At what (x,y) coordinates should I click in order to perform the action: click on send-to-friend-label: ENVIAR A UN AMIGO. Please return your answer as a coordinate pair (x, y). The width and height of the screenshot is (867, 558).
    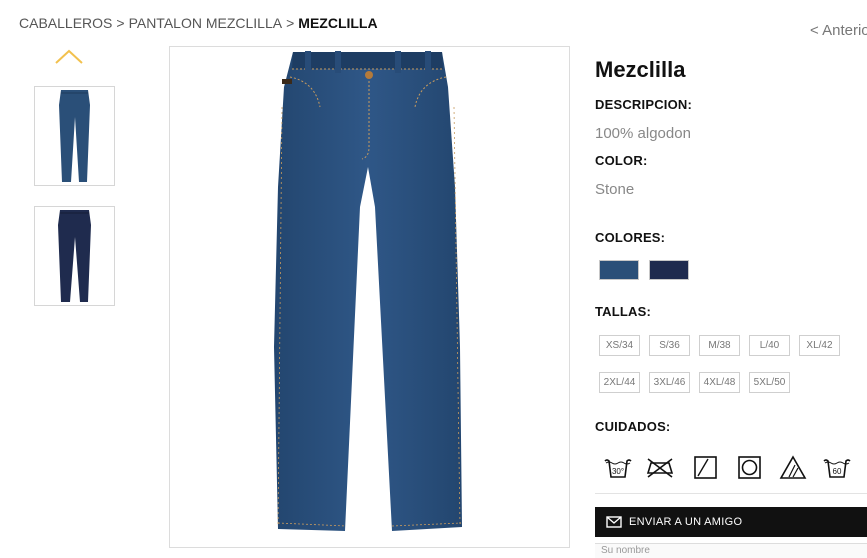
    Looking at the image, I should click on (686, 522).